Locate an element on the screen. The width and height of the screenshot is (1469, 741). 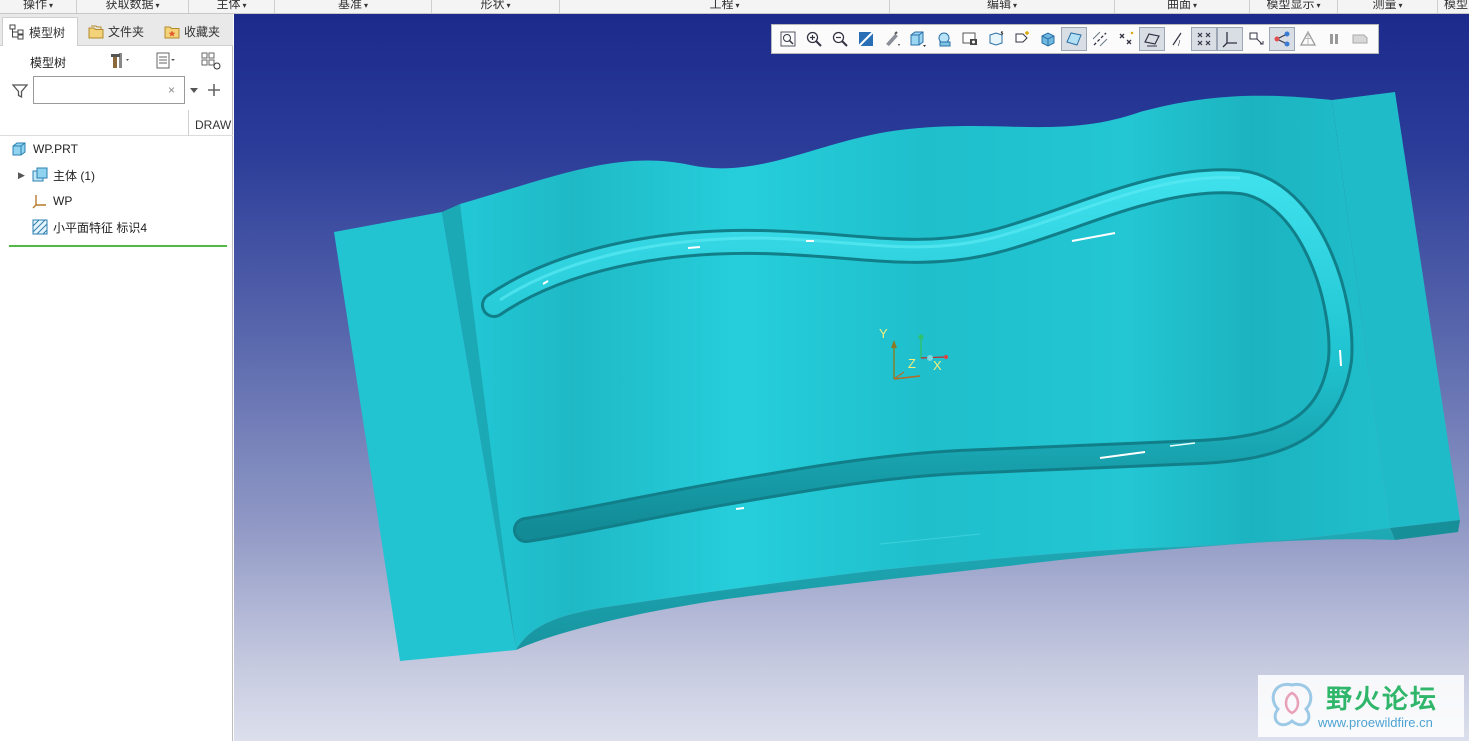
tab-label: 模型树 is located at coordinates (47, 32).